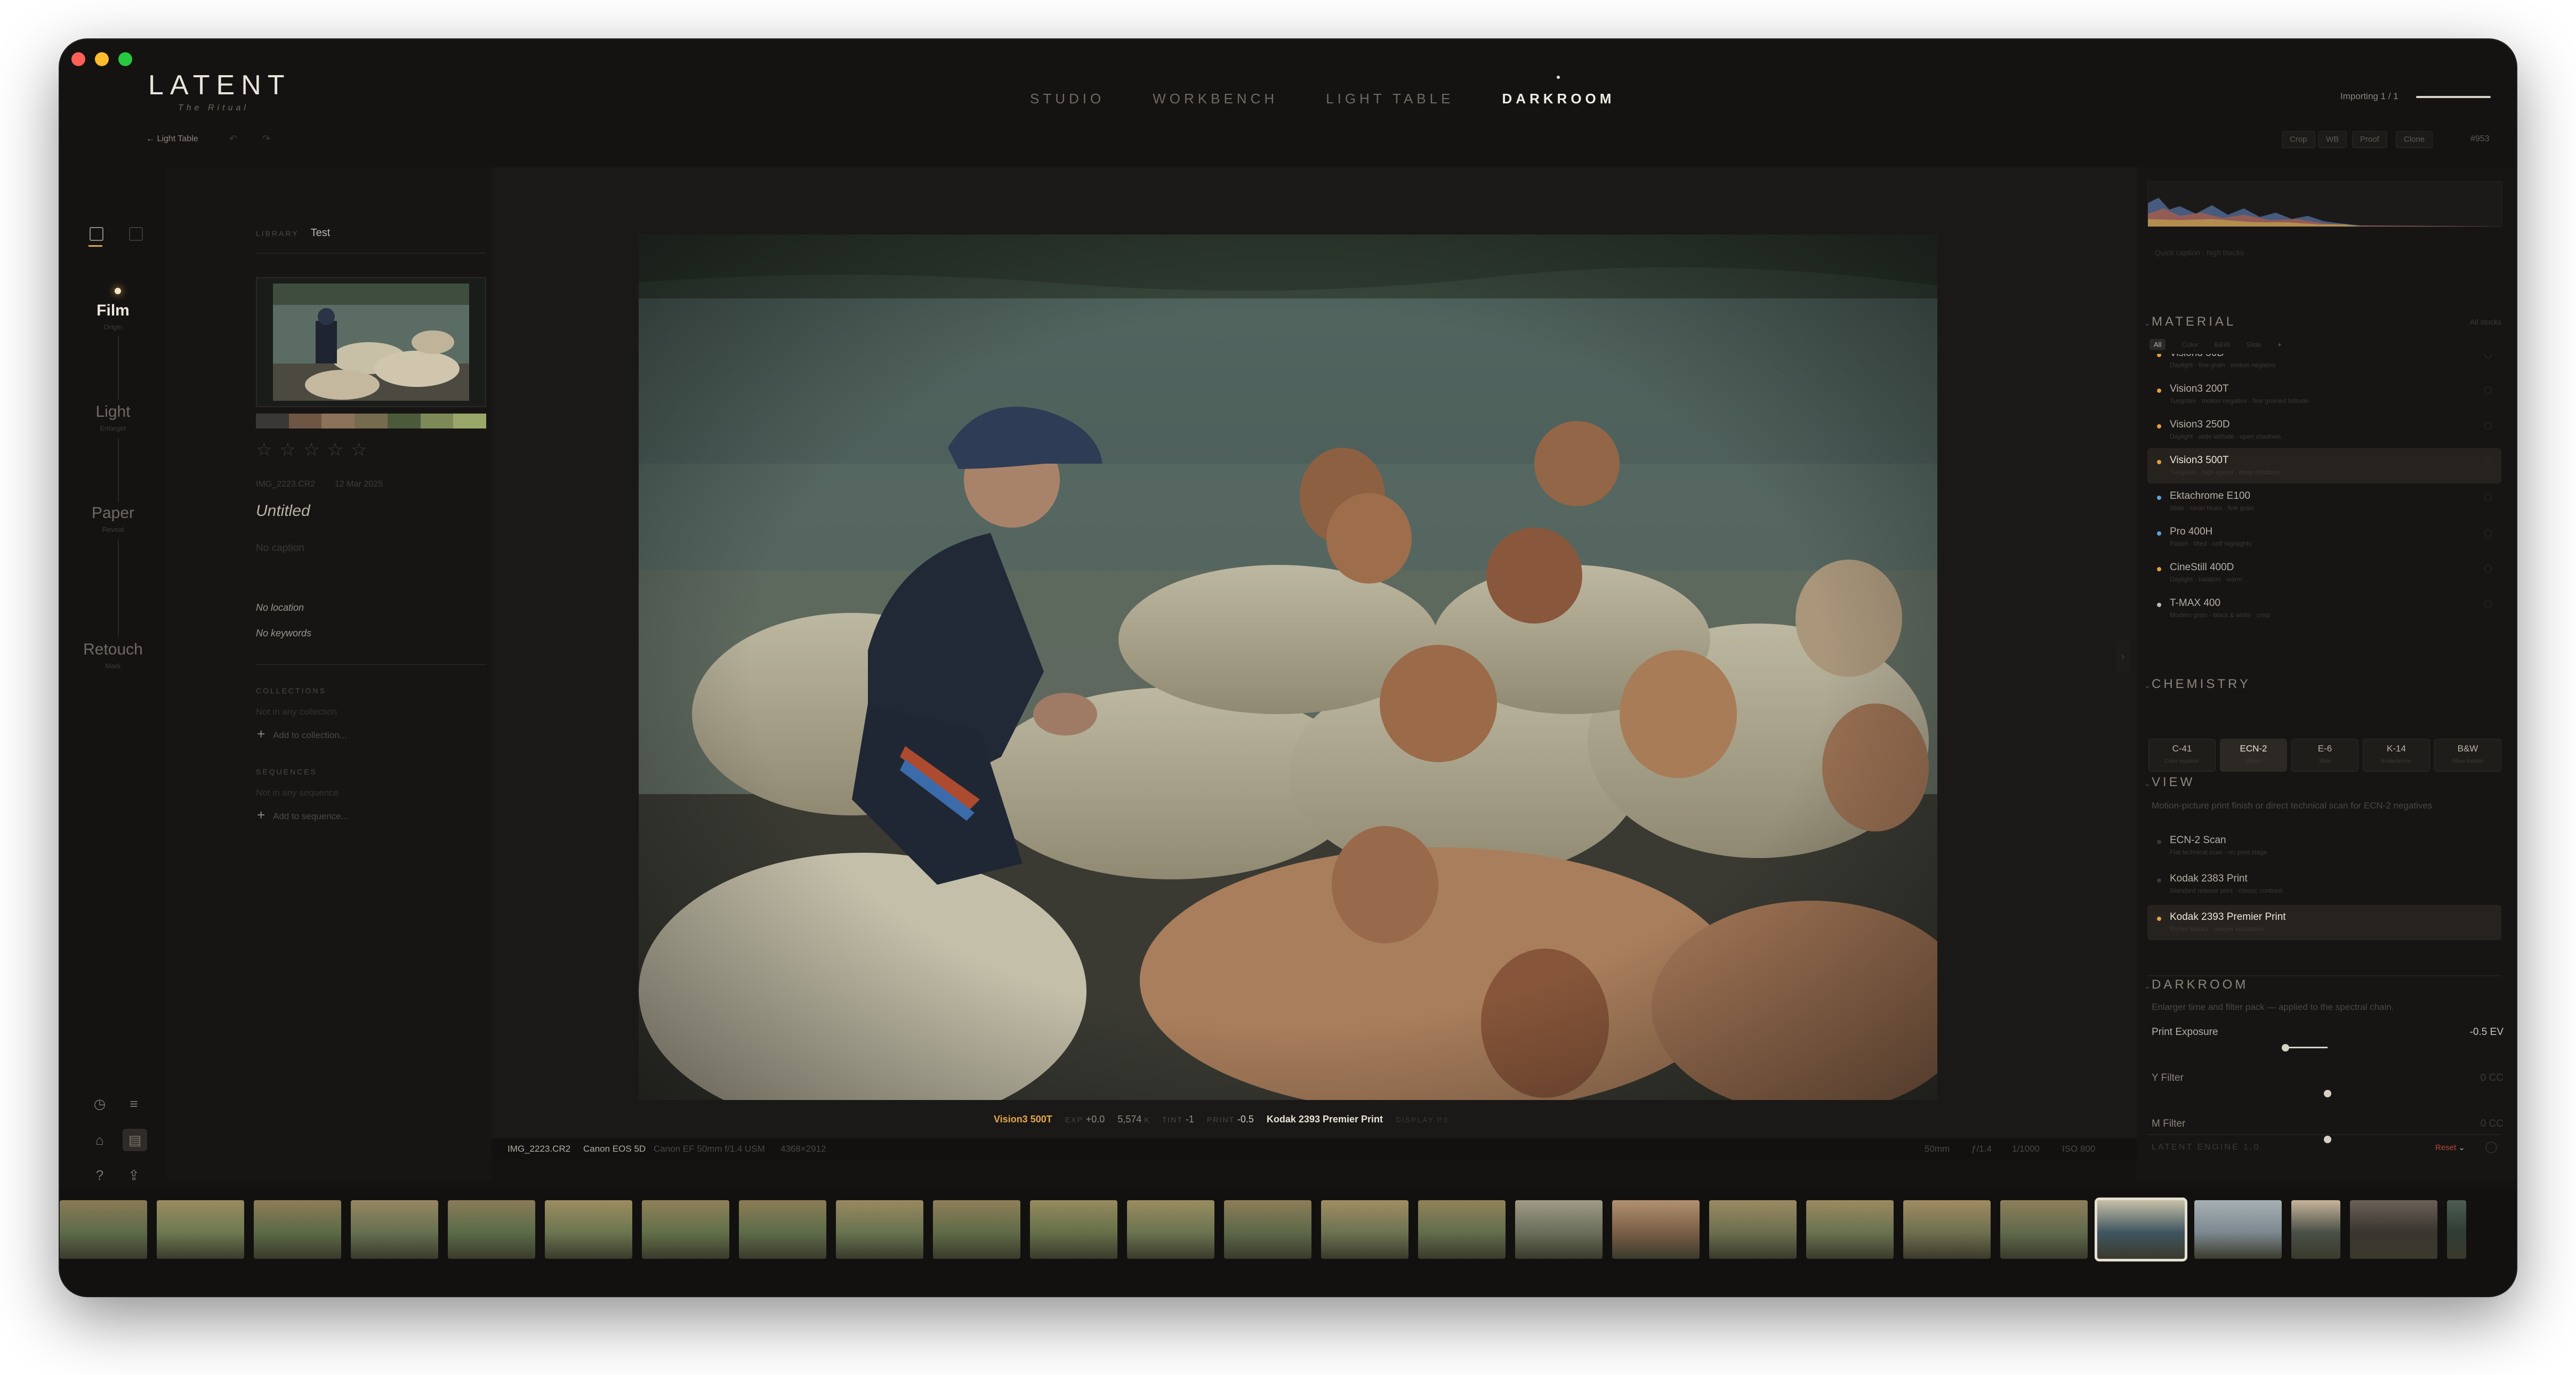  What do you see at coordinates (233, 138) in the screenshot?
I see `undo-icon: ↶` at bounding box center [233, 138].